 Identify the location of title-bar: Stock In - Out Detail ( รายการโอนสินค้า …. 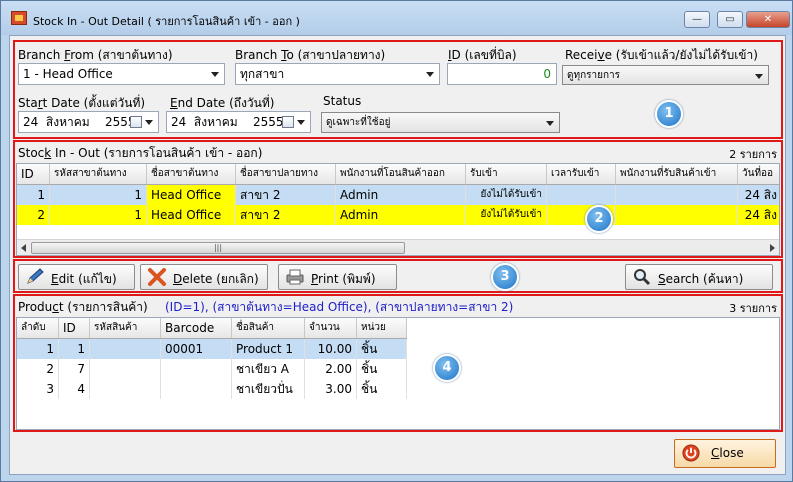
(396, 18).